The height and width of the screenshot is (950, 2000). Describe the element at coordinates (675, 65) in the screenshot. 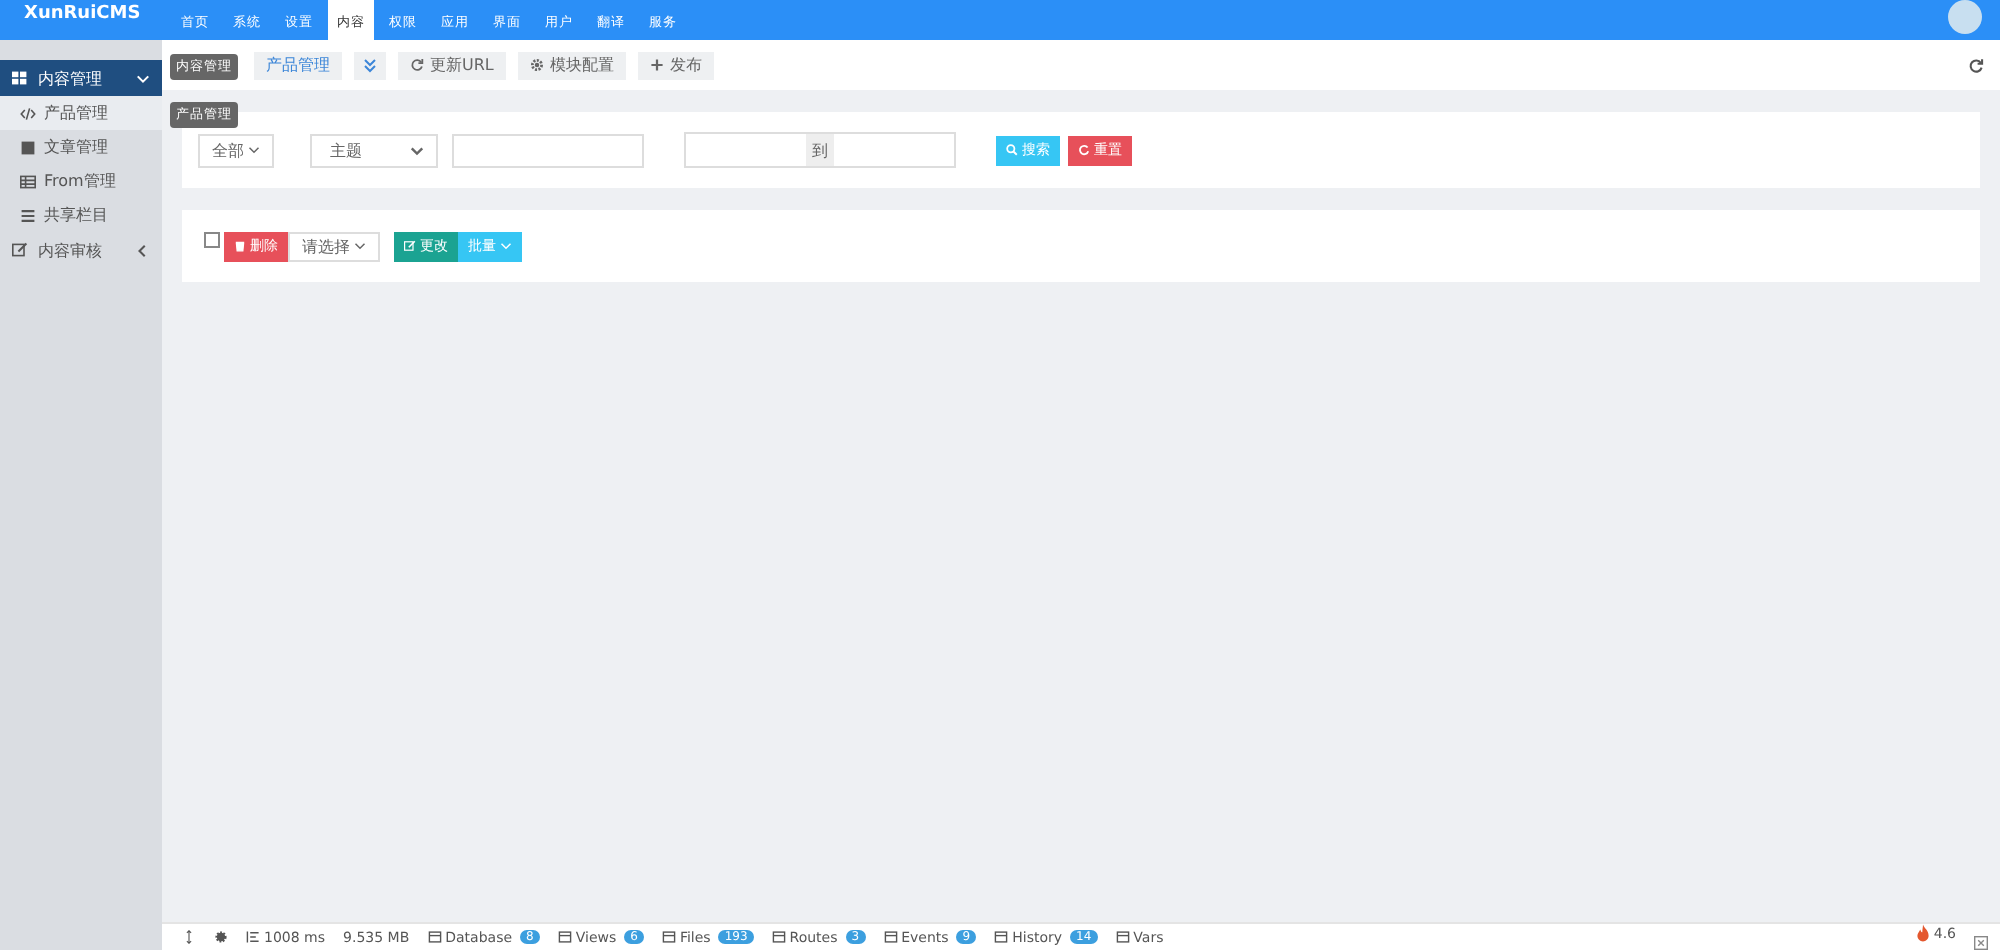

I see `toolbar-button: 发布` at that location.